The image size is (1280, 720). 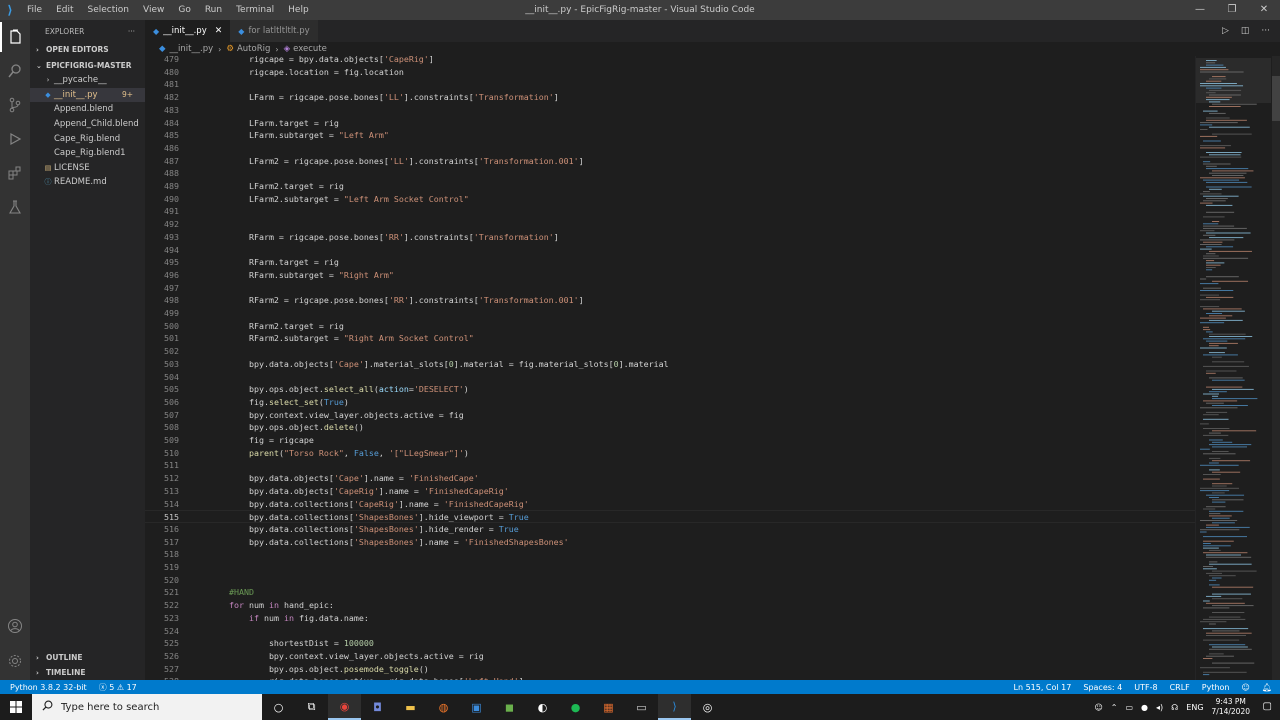 What do you see at coordinates (15, 71) in the screenshot?
I see `search-icon` at bounding box center [15, 71].